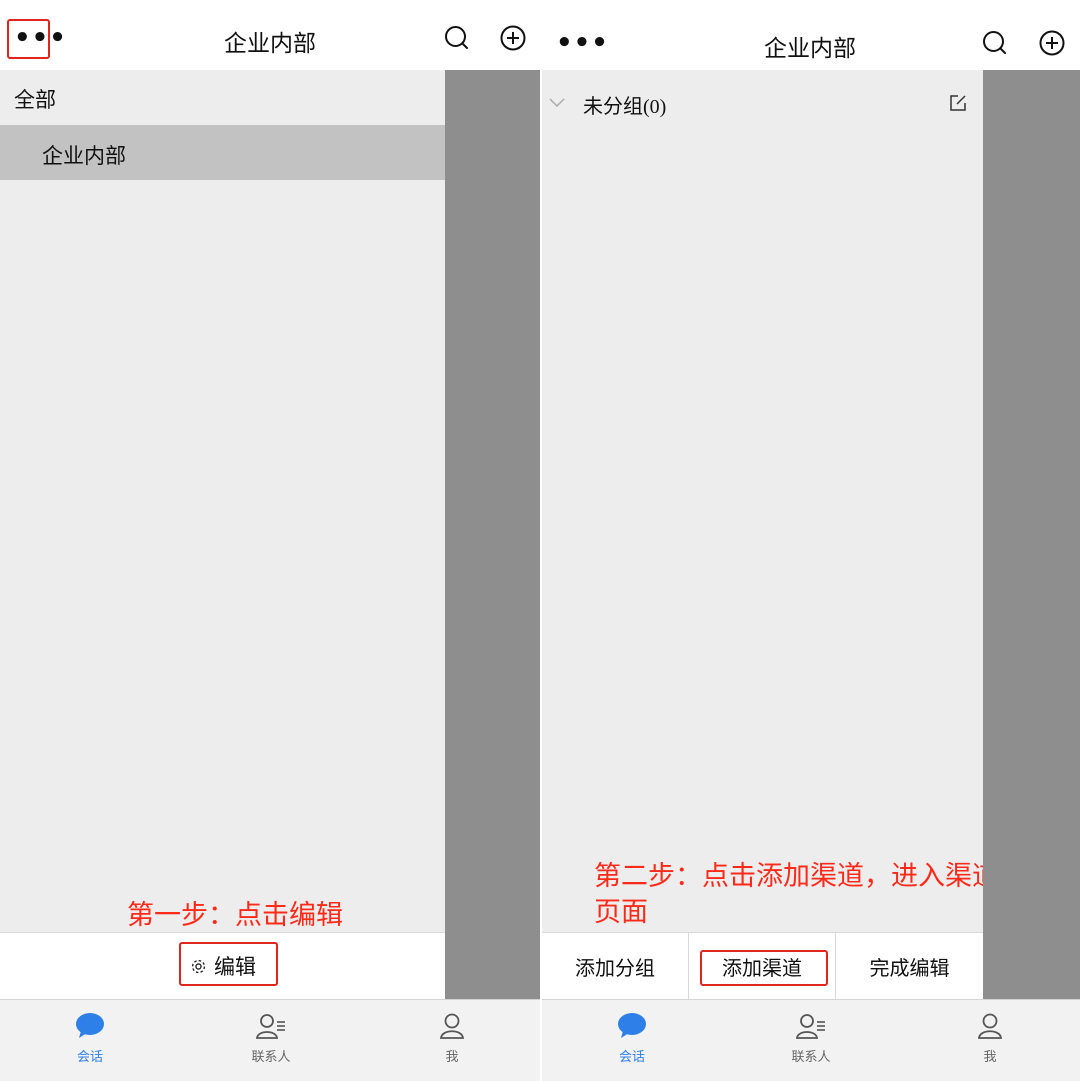  I want to click on chevron-down-icon, so click(557, 103).